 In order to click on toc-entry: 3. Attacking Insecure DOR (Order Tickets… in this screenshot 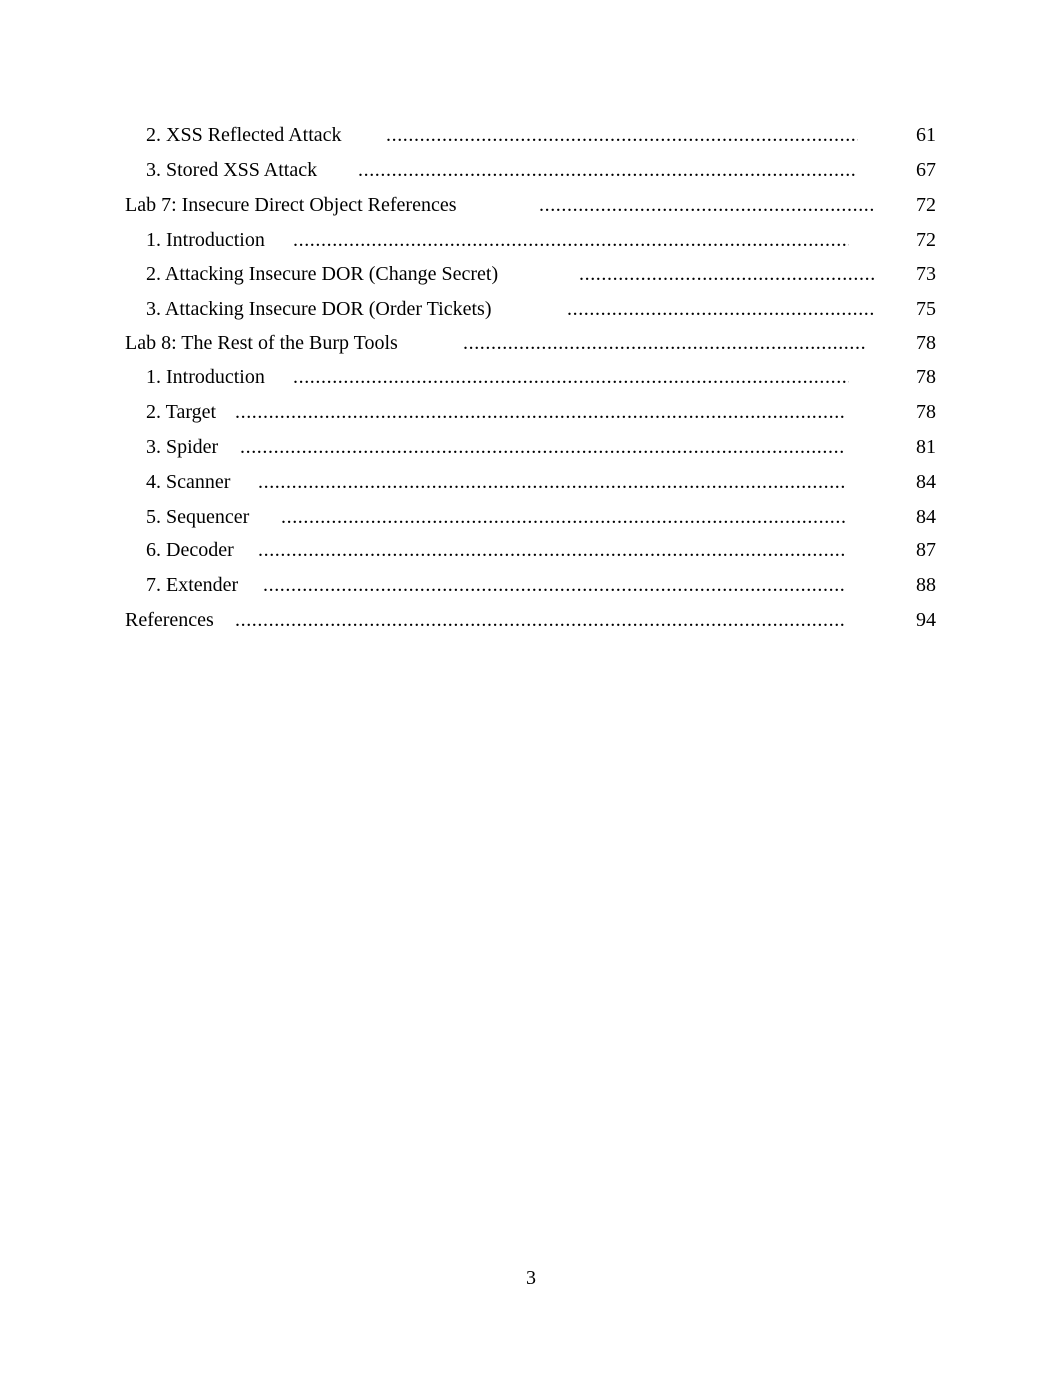, I will do `click(531, 309)`.